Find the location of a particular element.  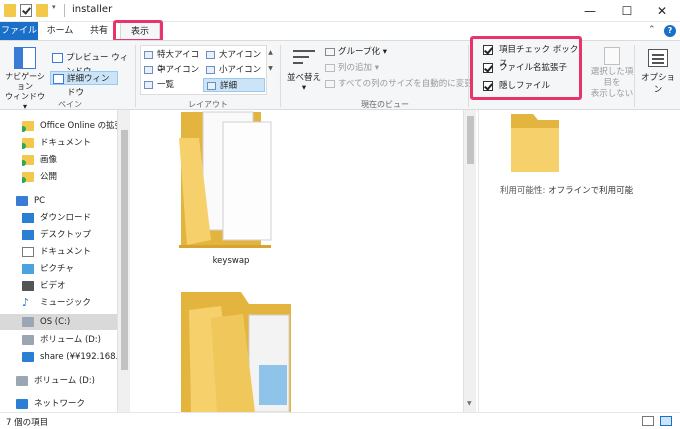

list-icon is located at coordinates (148, 85).